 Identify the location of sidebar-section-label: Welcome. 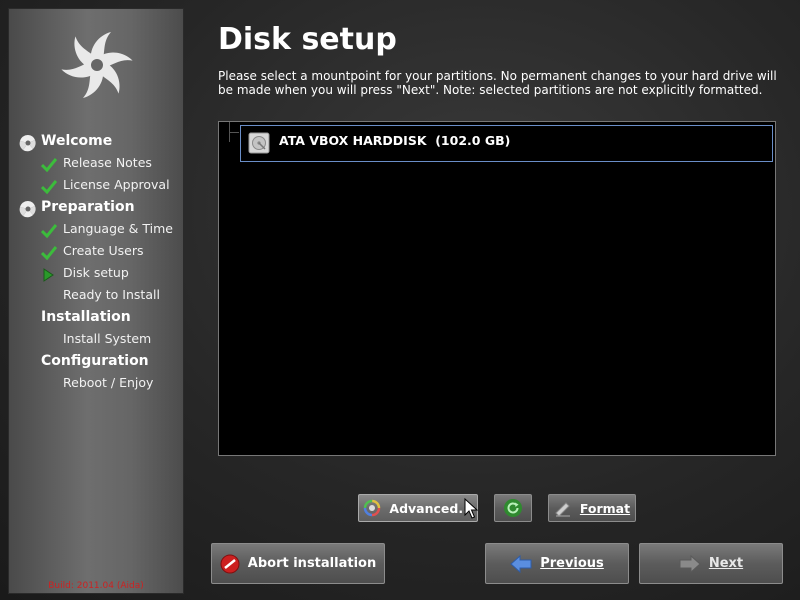
(77, 141).